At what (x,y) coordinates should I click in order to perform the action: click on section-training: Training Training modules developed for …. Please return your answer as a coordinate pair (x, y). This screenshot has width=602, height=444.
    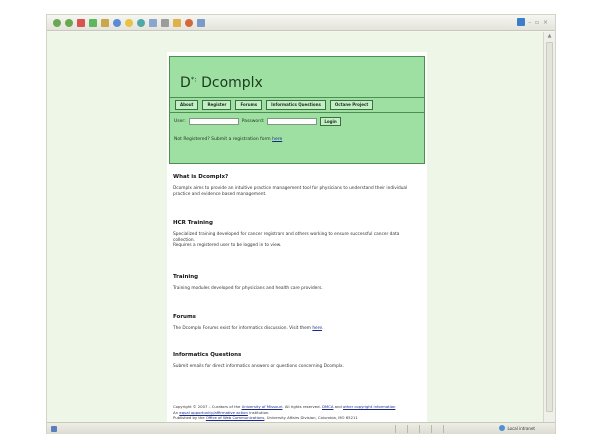
    Looking at the image, I should click on (293, 283).